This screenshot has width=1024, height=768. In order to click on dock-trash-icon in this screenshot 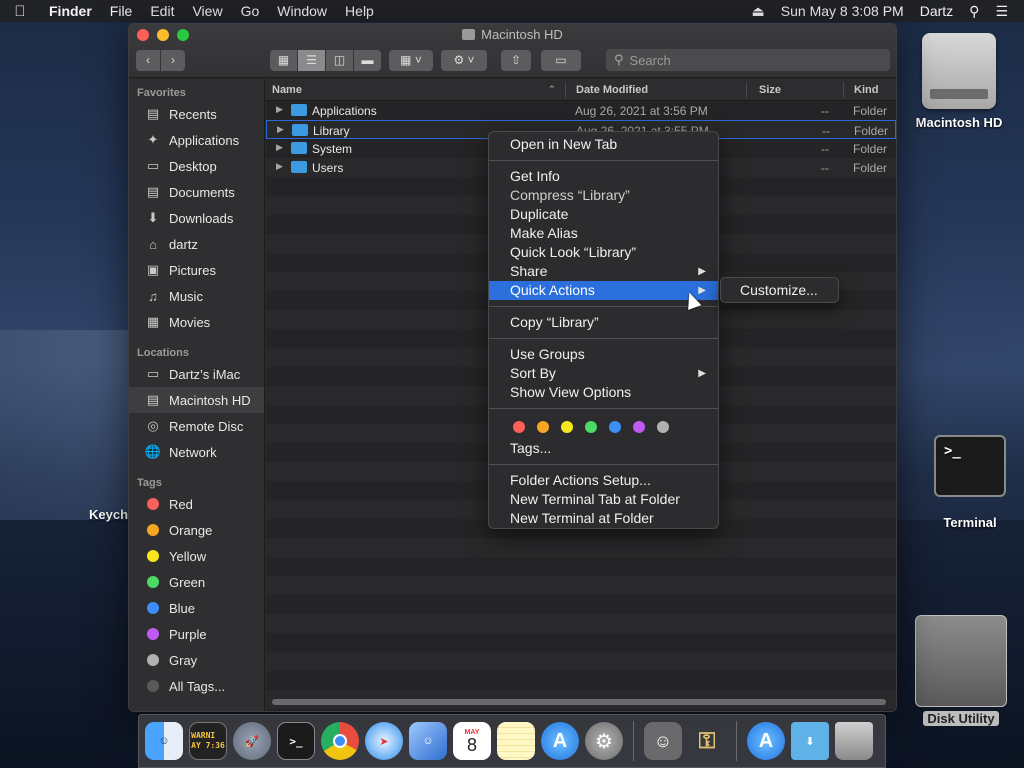, I will do `click(854, 741)`.